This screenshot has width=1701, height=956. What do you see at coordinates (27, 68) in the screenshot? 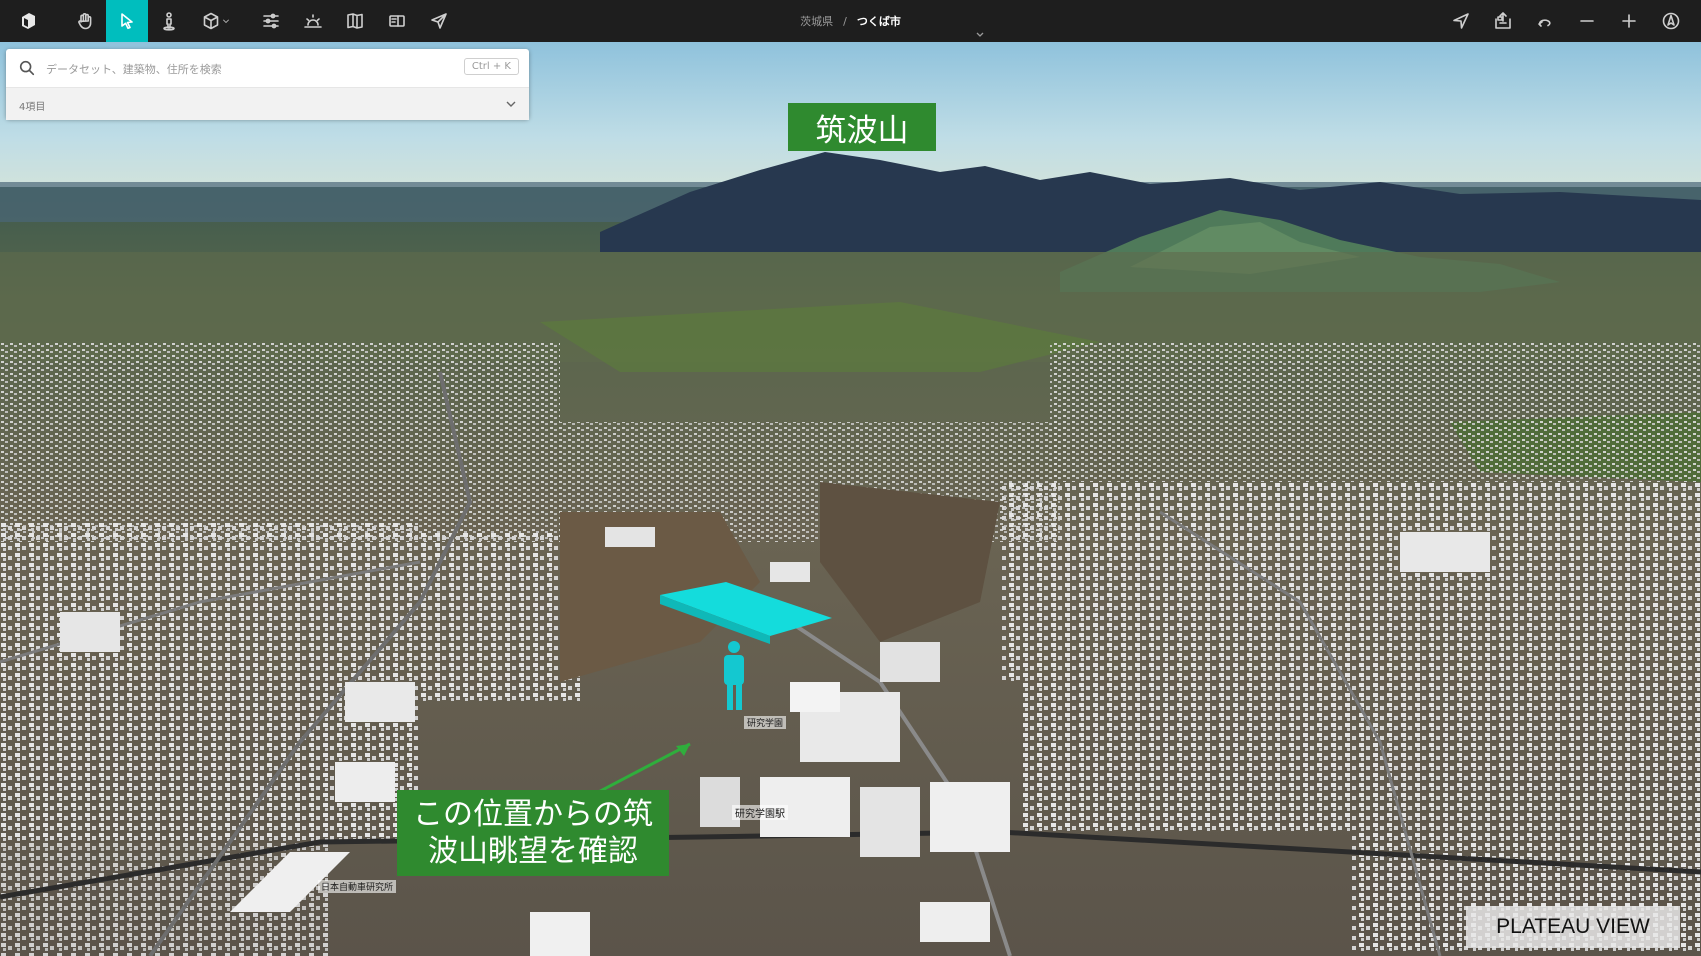
I see `search-icon` at bounding box center [27, 68].